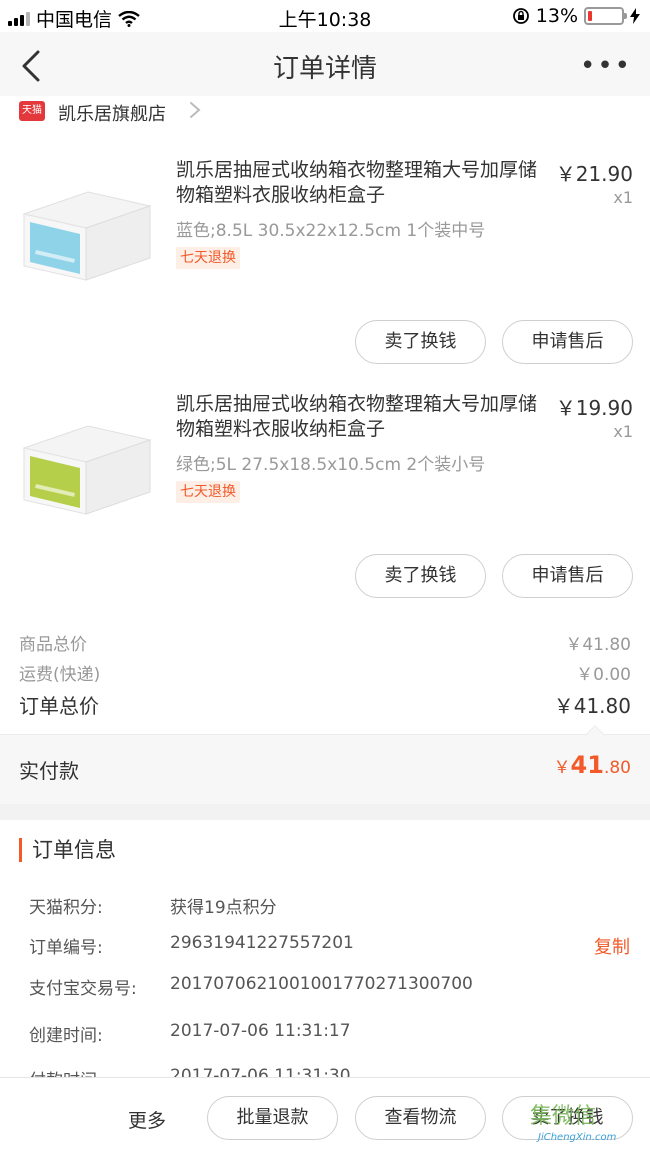 This screenshot has height=1155, width=650. I want to click on page-title: 订单详情, so click(324, 69).